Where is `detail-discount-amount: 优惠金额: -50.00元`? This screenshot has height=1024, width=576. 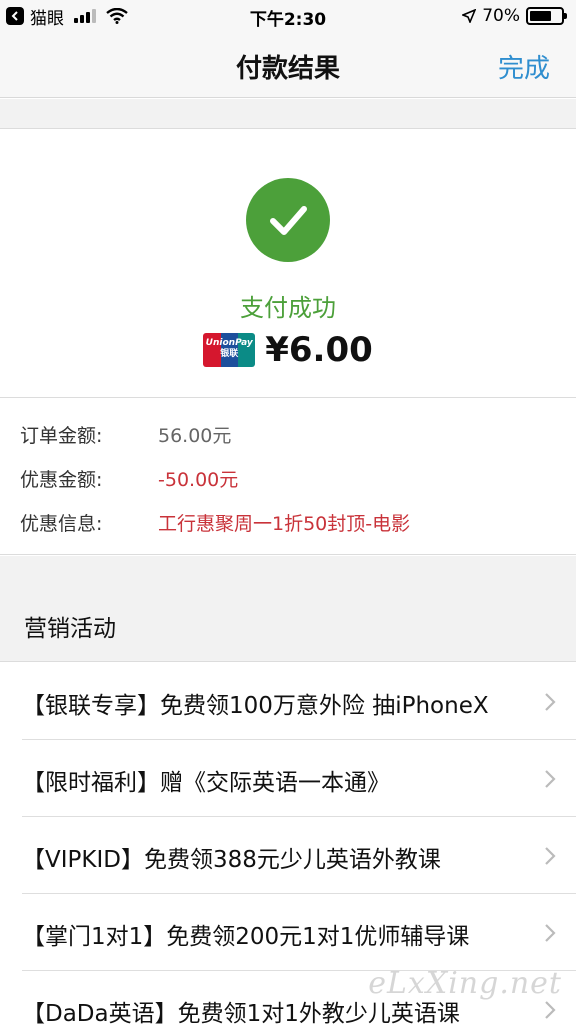
detail-discount-amount: 优惠金额: -50.00元 is located at coordinates (129, 478).